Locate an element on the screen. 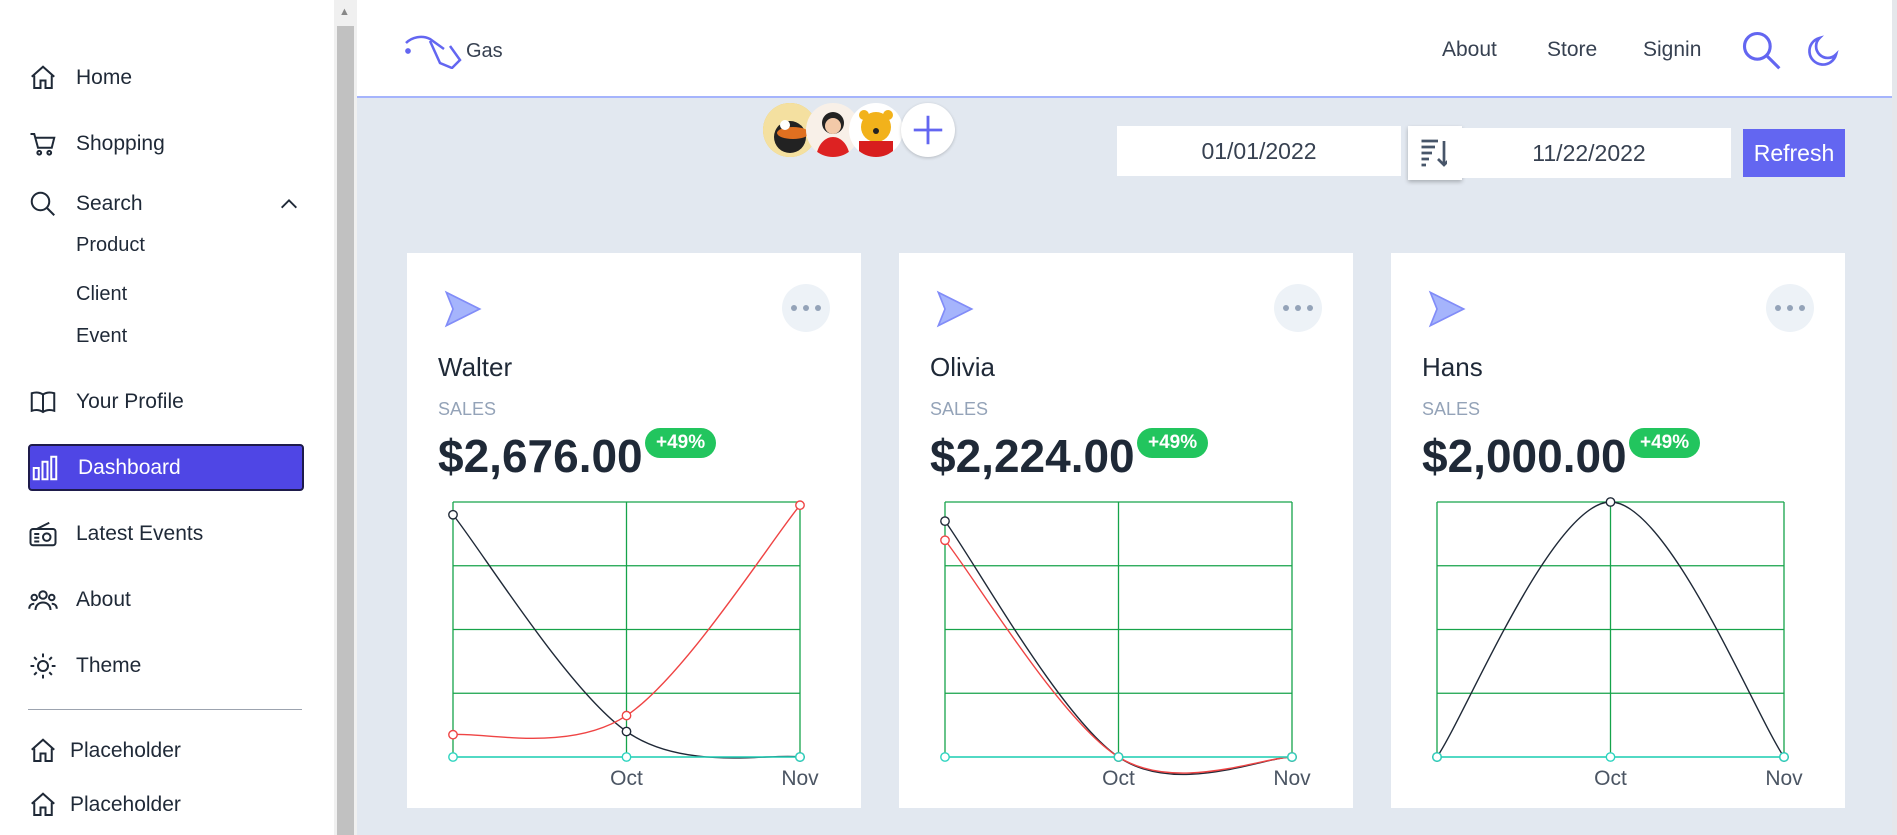 The height and width of the screenshot is (835, 1897). sidebar-divider is located at coordinates (165, 709).